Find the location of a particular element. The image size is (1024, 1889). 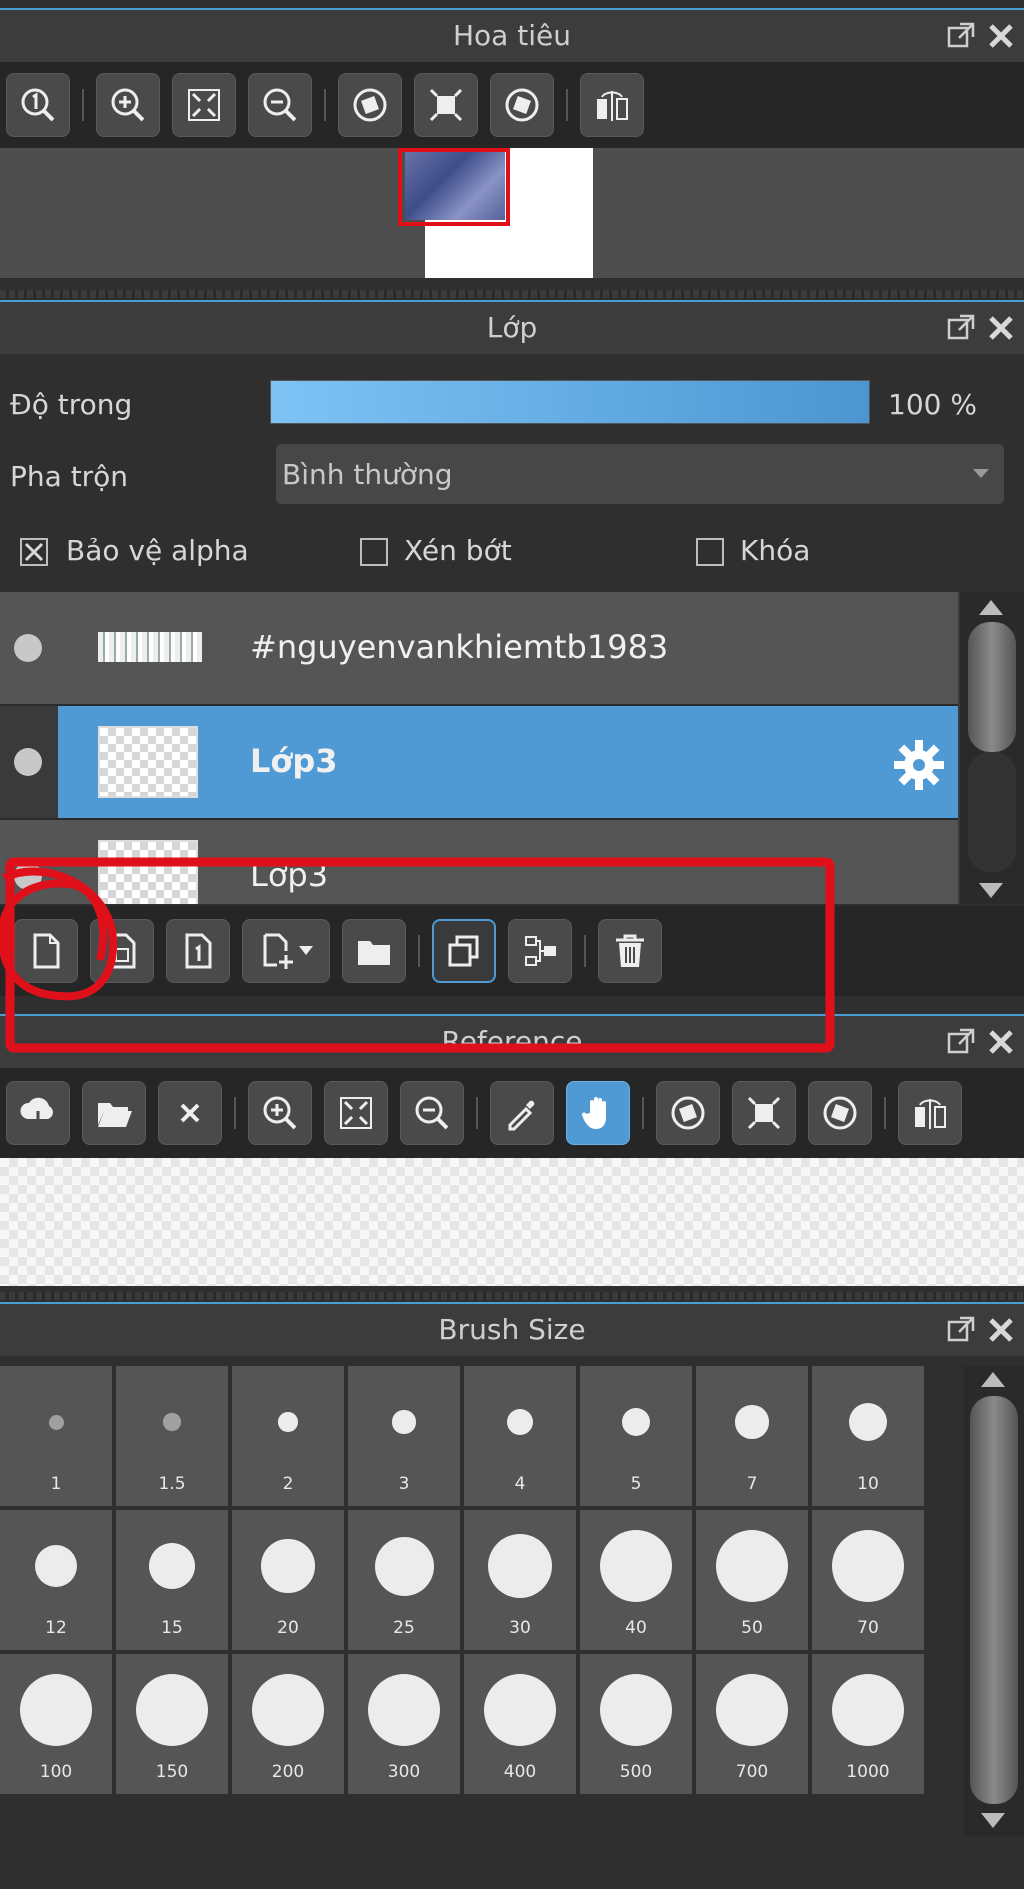

brush-grid-scrollbar is located at coordinates (994, 1601).